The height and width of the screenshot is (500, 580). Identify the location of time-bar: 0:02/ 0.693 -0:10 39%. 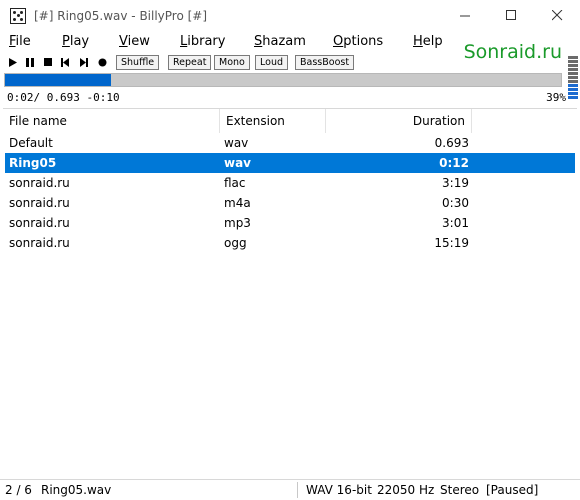
(290, 97).